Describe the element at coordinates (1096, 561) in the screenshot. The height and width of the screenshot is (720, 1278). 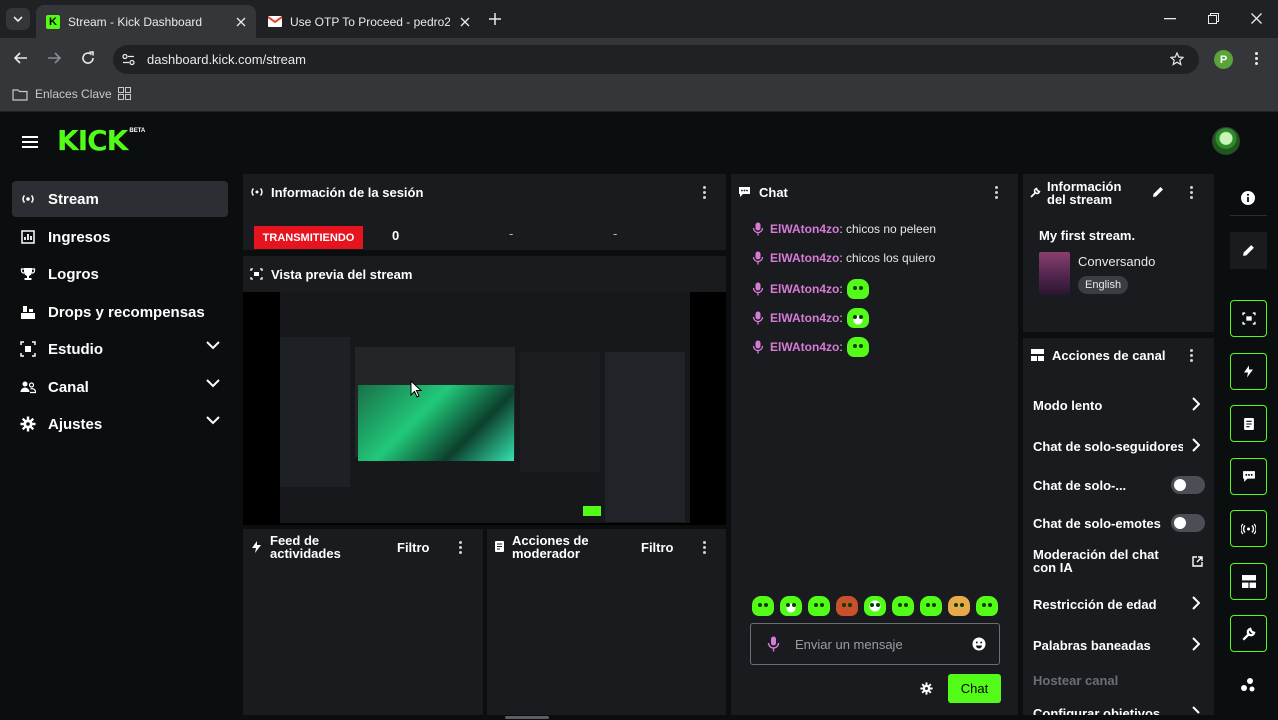
I see `action-ai-moderation: Moderación del chat con IA` at that location.